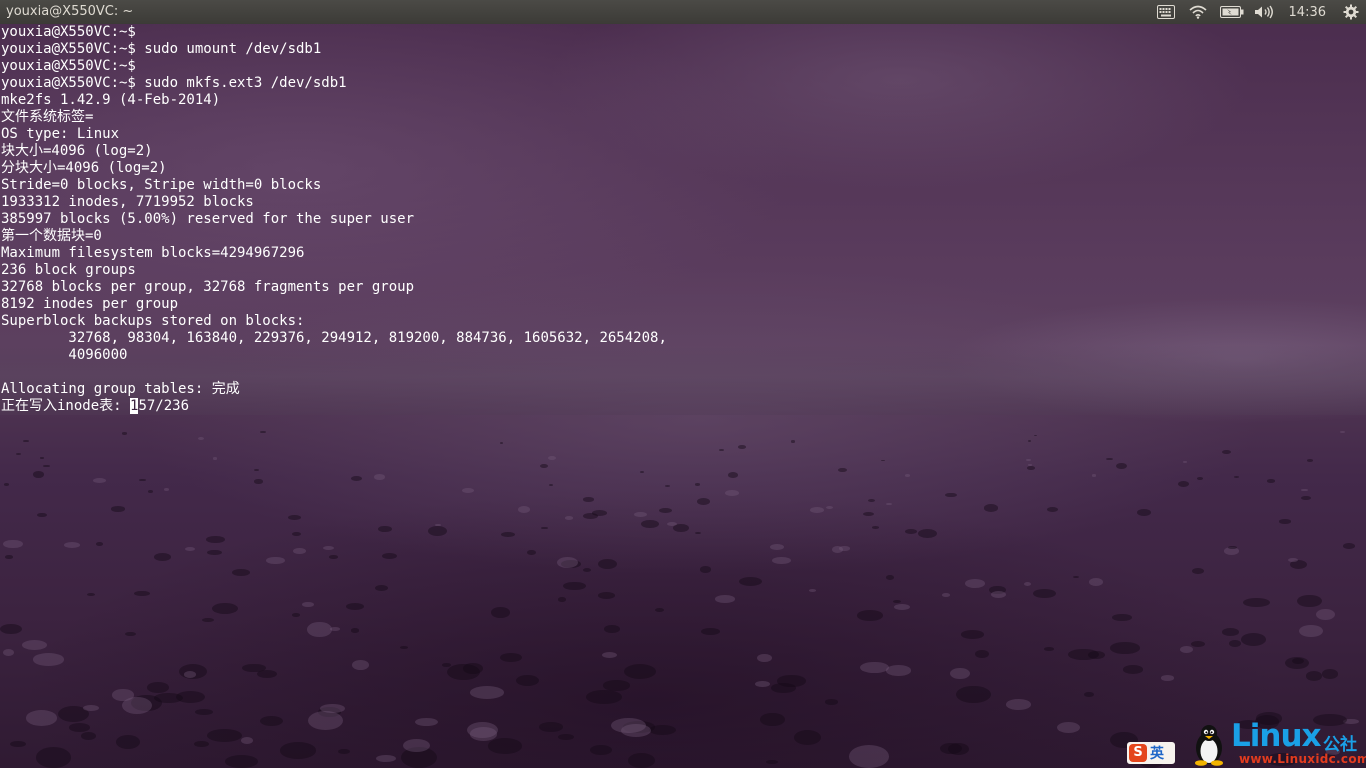 This screenshot has width=1366, height=768. Describe the element at coordinates (1243, 743) in the screenshot. I see `linuxidc-watermark: S 英 Linux 公社 www.Linuxidc.com` at that location.